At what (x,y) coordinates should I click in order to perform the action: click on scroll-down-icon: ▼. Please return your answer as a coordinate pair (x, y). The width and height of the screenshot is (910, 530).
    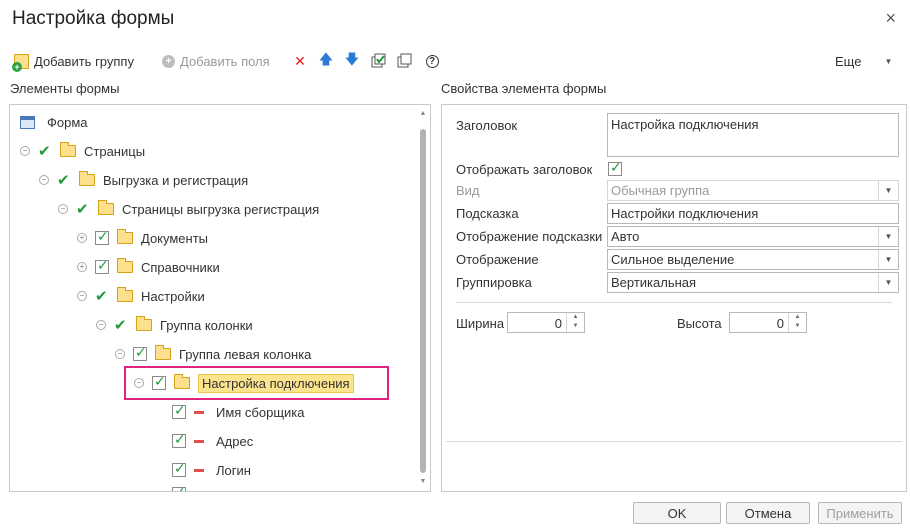
    Looking at the image, I should click on (423, 482).